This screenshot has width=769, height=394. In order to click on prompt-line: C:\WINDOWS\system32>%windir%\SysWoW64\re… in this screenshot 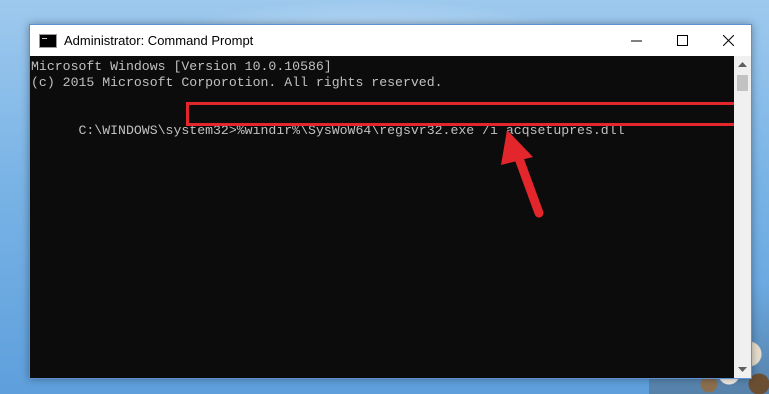, I will do `click(384, 120)`.